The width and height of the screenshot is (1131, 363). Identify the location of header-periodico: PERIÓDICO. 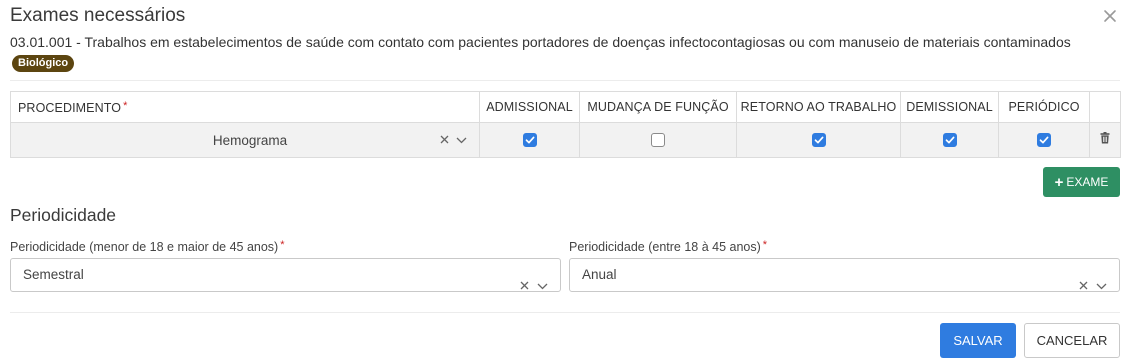
(1044, 107).